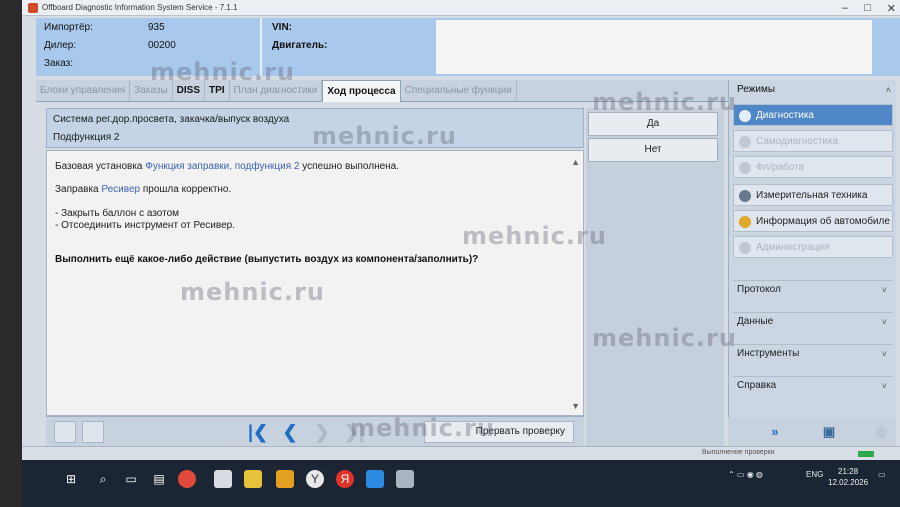 This screenshot has width=900, height=507. Describe the element at coordinates (361, 91) in the screenshot. I see `tab-process: Ход процесса` at that location.